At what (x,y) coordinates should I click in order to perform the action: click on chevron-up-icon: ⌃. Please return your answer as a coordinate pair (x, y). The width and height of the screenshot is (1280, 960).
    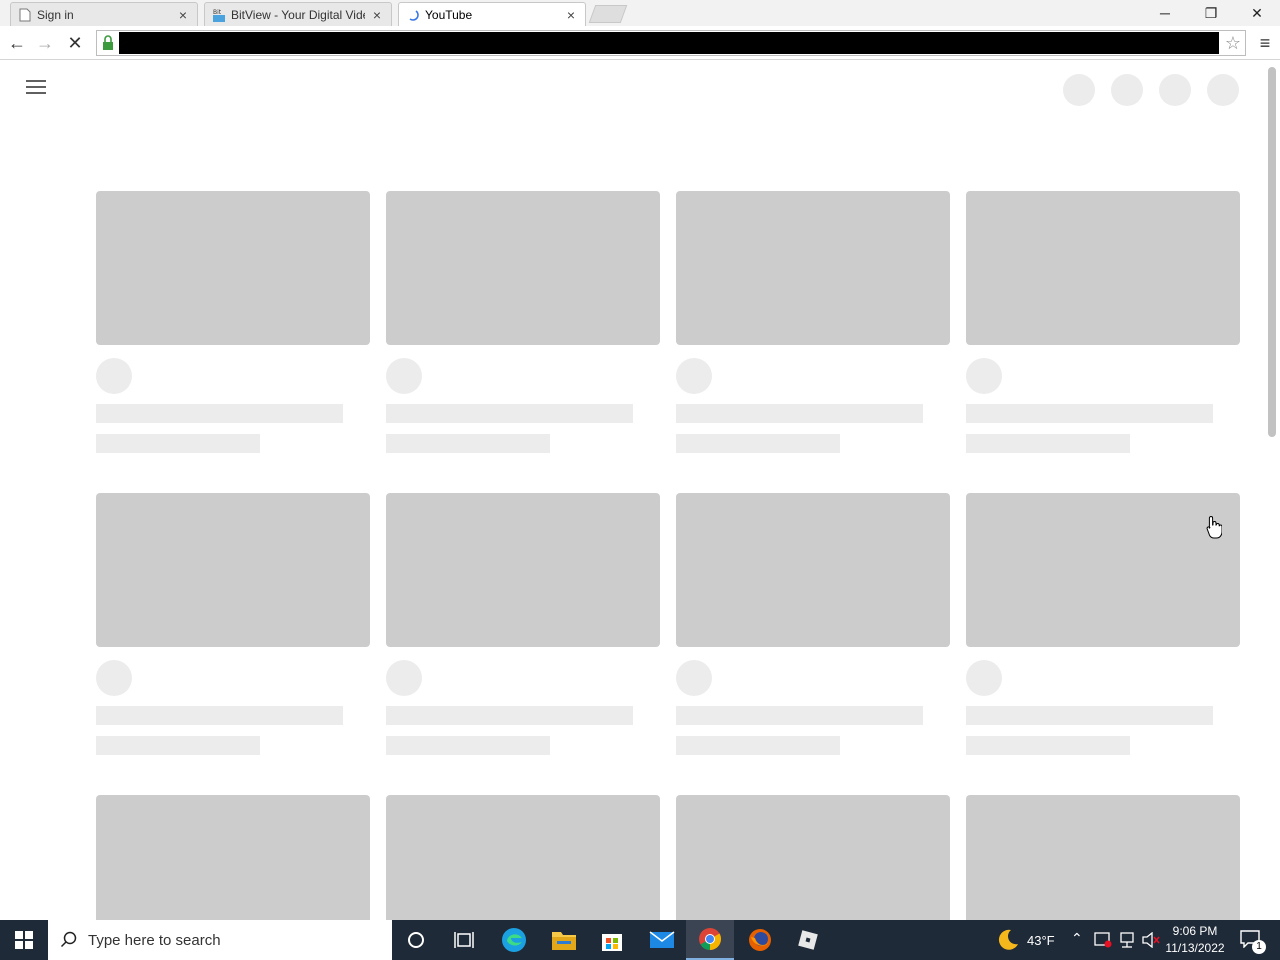
    Looking at the image, I should click on (1077, 938).